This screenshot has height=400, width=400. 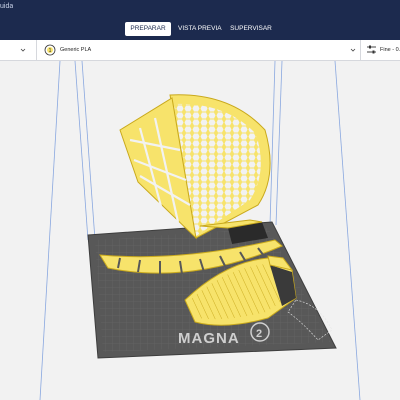 I want to click on material-chevron-down-icon, so click(x=353, y=50).